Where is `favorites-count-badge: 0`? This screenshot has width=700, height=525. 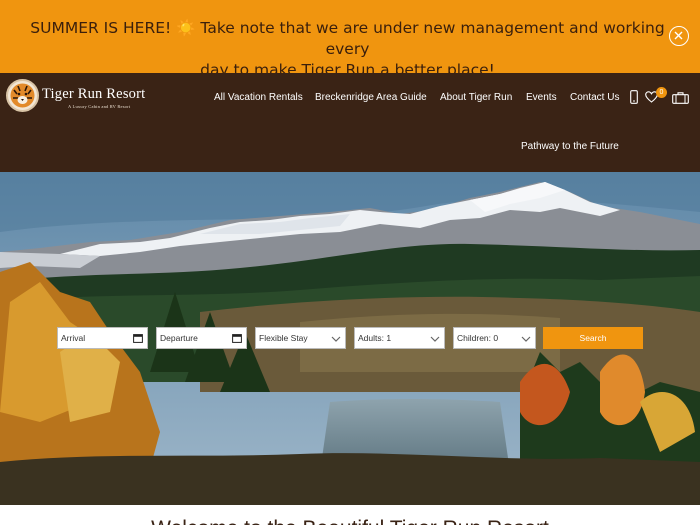
favorites-count-badge: 0 is located at coordinates (661, 92).